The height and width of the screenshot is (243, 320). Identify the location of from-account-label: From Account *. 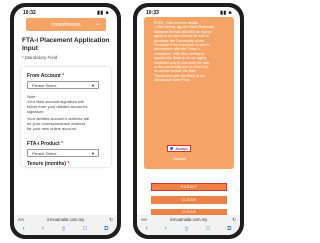
(46, 76).